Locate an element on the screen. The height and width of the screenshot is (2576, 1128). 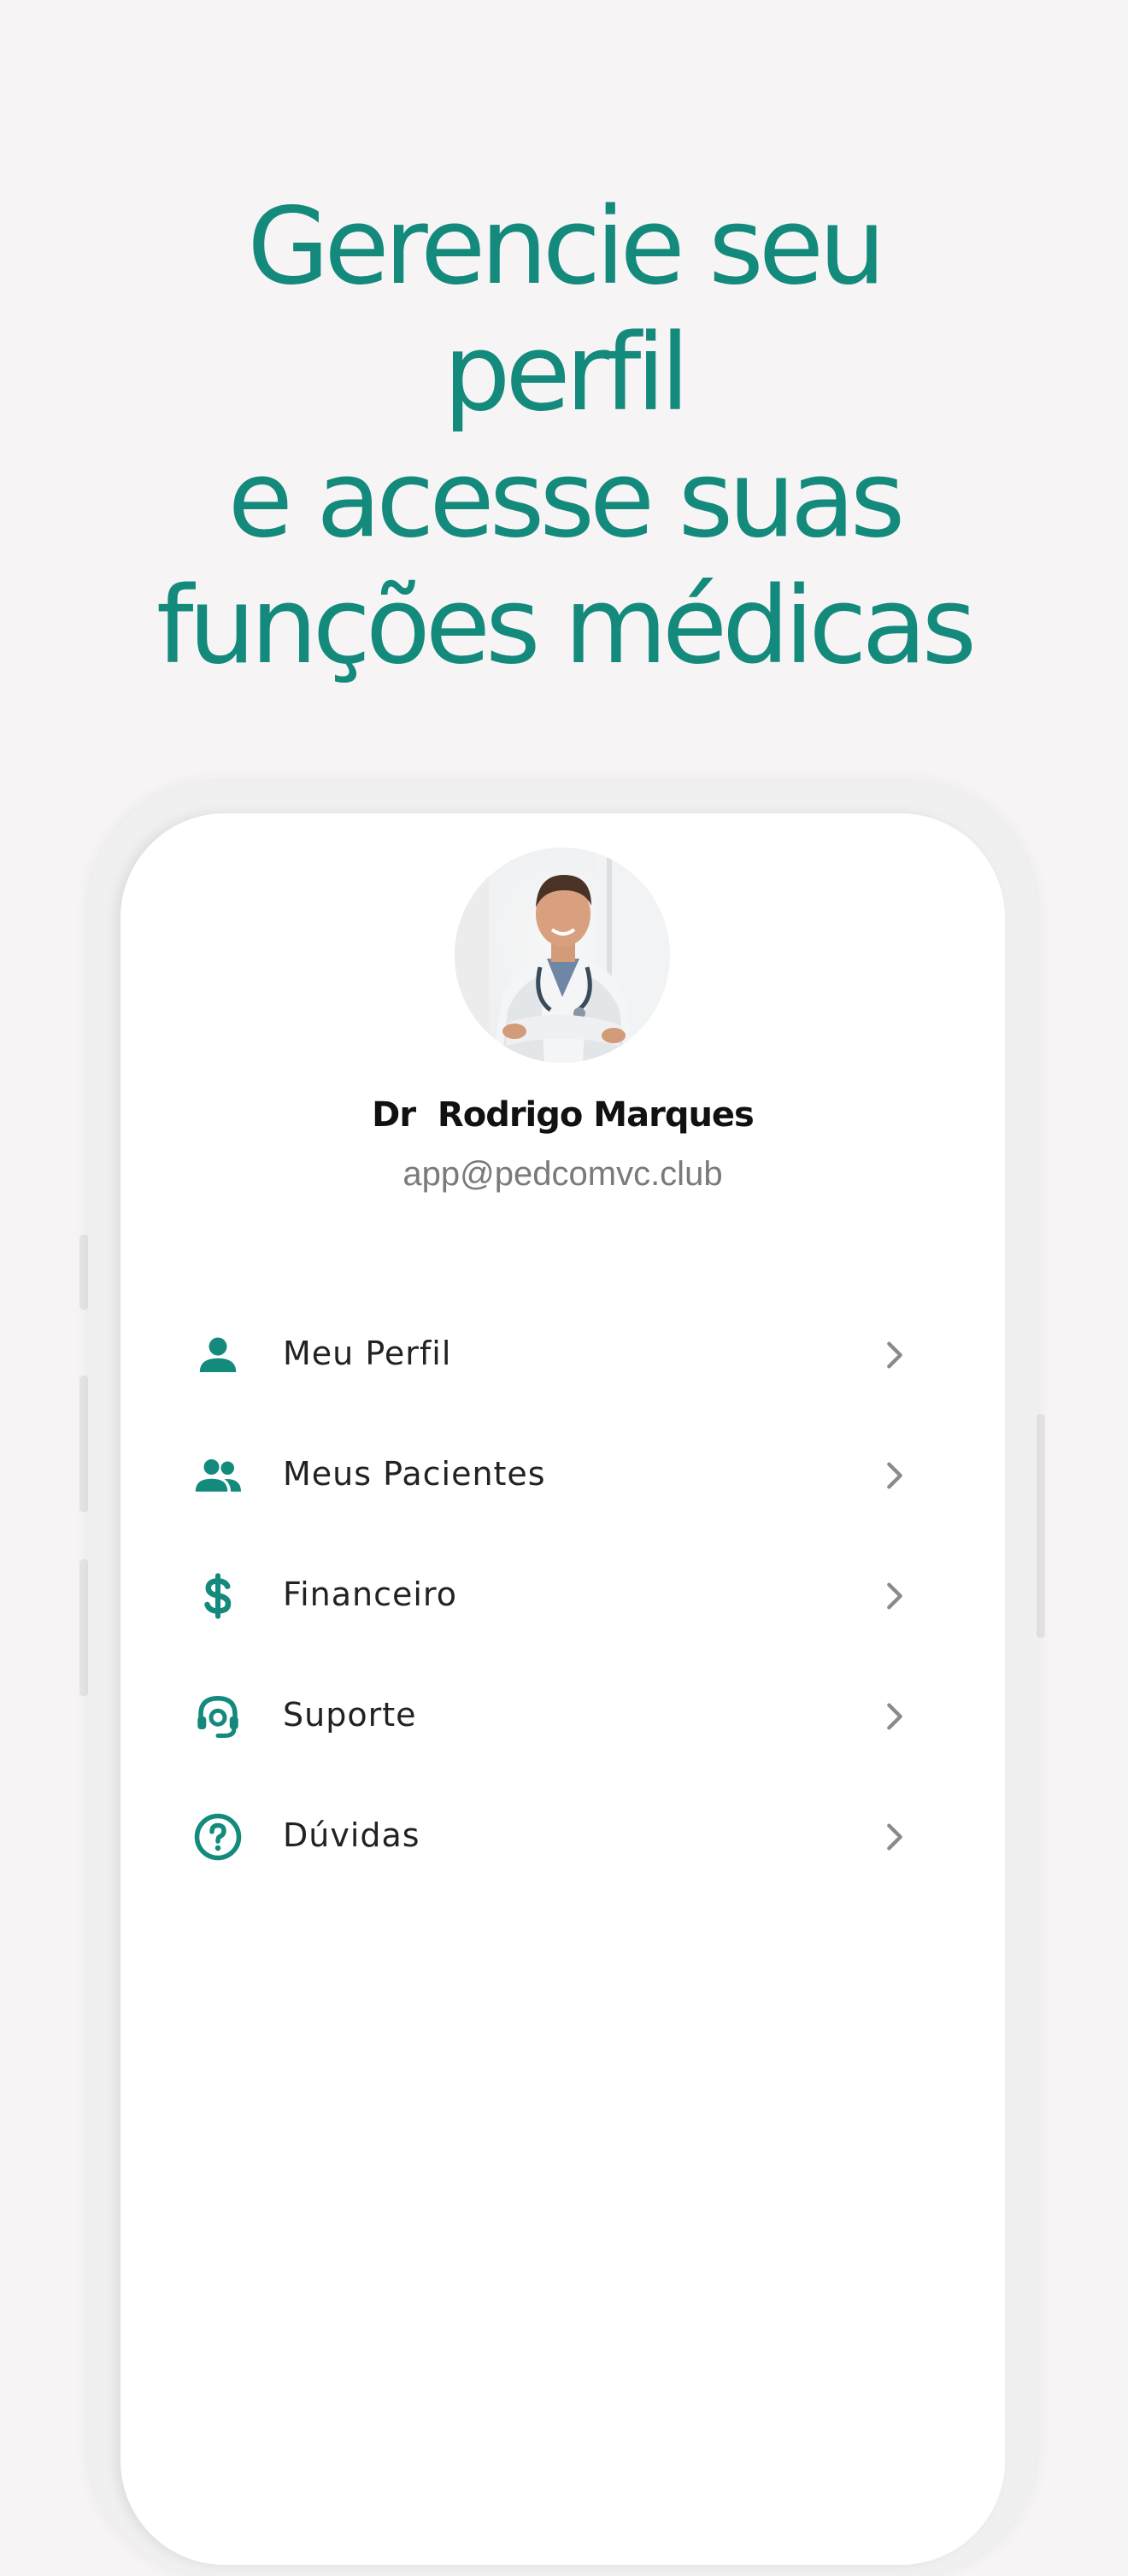
doctor-photo is located at coordinates (562, 955).